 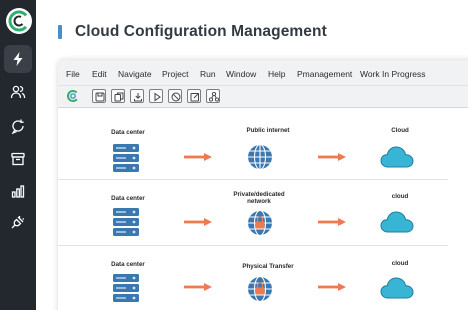 I want to click on logo-icon, so click(x=19, y=21).